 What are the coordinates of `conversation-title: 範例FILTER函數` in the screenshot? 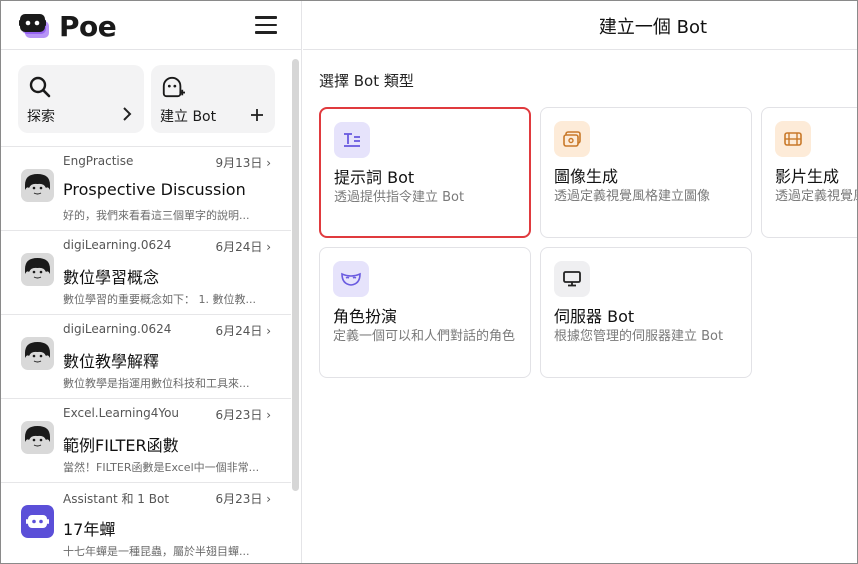 It's located at (121, 445).